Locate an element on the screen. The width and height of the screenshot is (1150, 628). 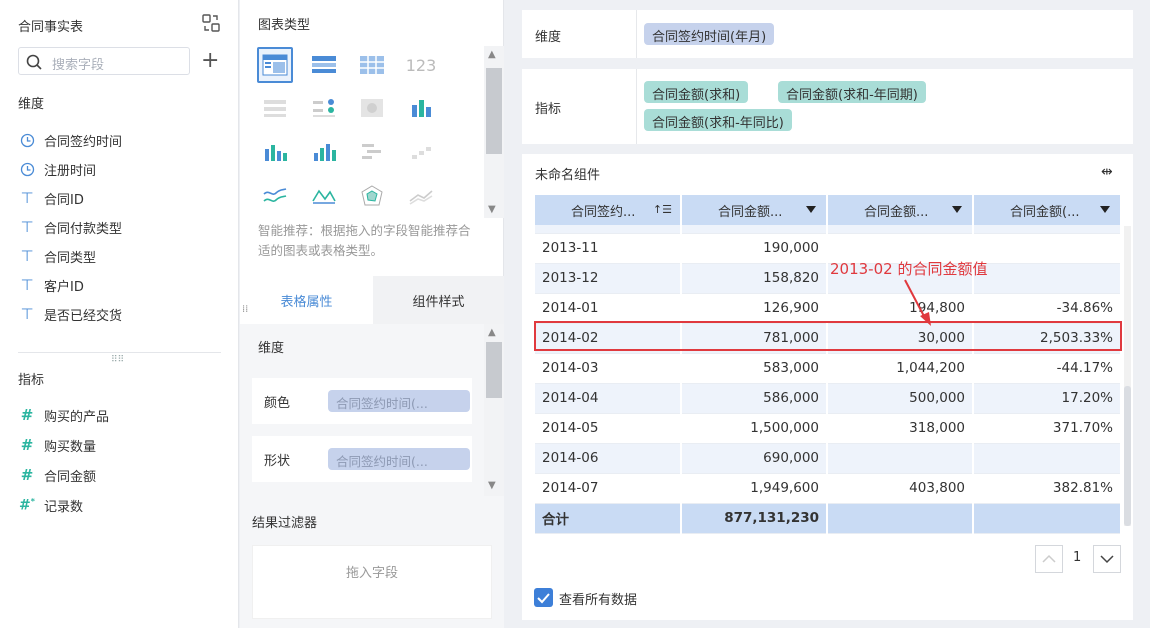
trend-line-icon is located at coordinates (421, 196).